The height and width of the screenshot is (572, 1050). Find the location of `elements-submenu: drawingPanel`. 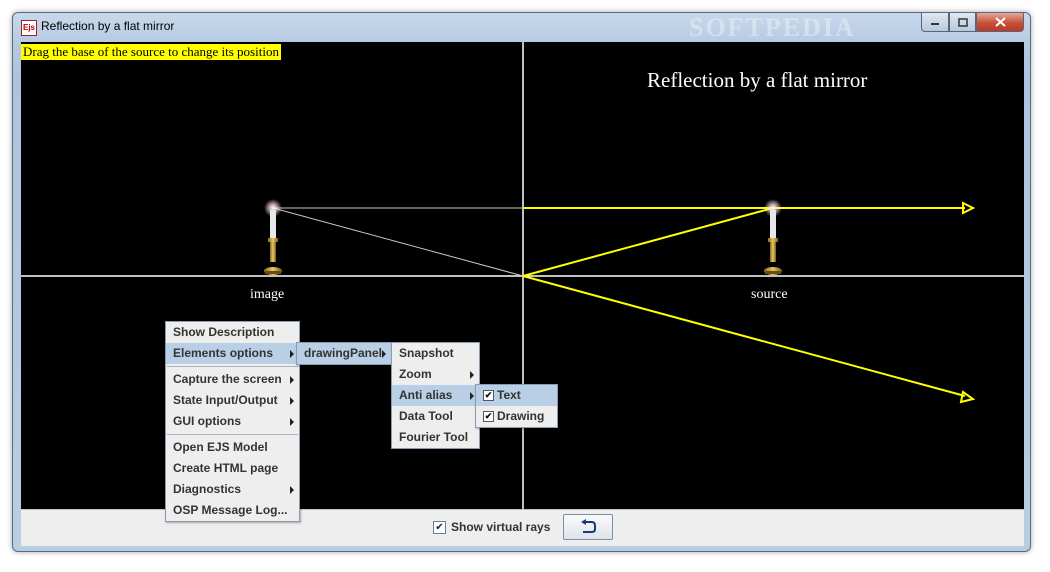

elements-submenu: drawingPanel is located at coordinates (344, 353).